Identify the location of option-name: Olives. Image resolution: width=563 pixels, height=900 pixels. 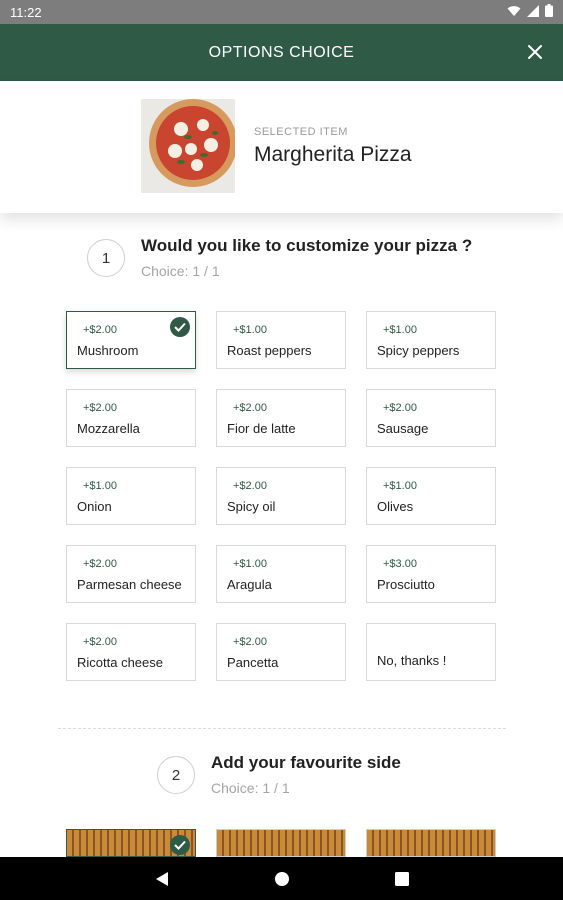
(395, 506).